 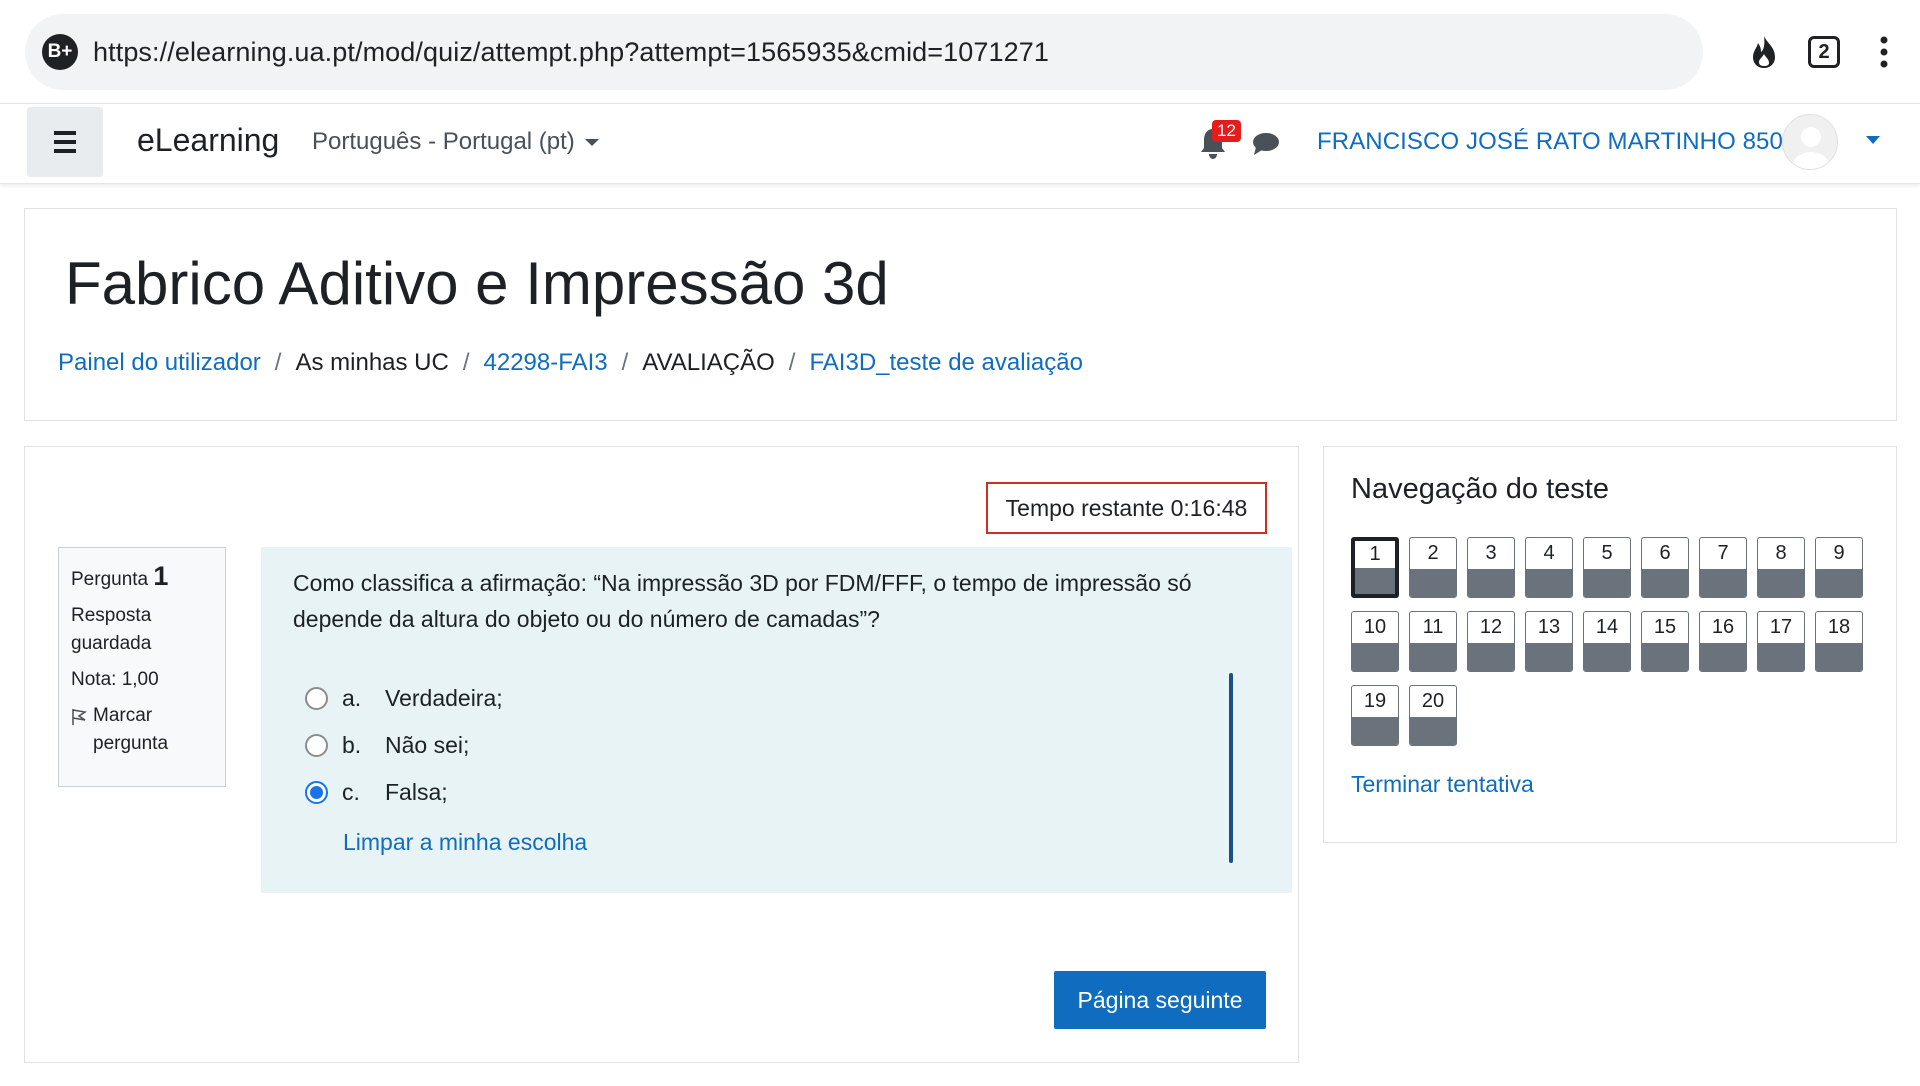 What do you see at coordinates (1266, 146) in the screenshot?
I see `chat-icon` at bounding box center [1266, 146].